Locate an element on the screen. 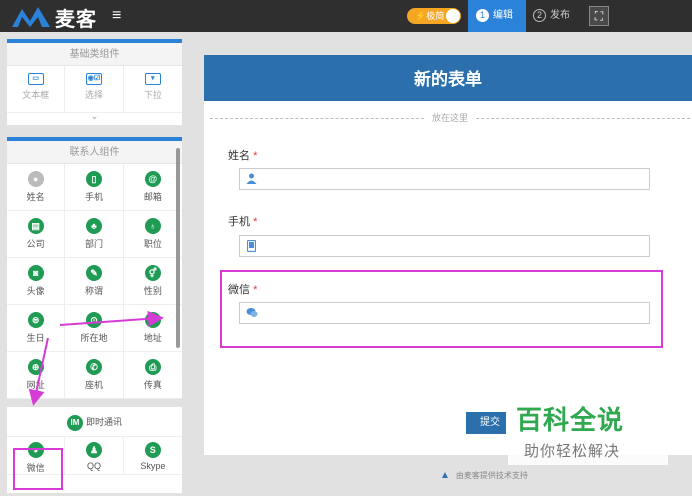  component-label: 手机 is located at coordinates (93, 197).